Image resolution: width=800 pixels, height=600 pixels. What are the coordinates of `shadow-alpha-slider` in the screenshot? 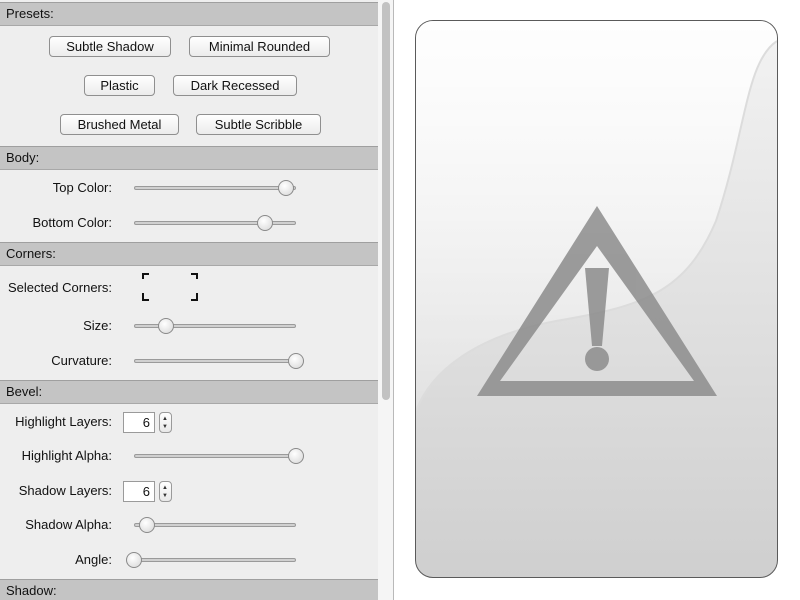 It's located at (215, 525).